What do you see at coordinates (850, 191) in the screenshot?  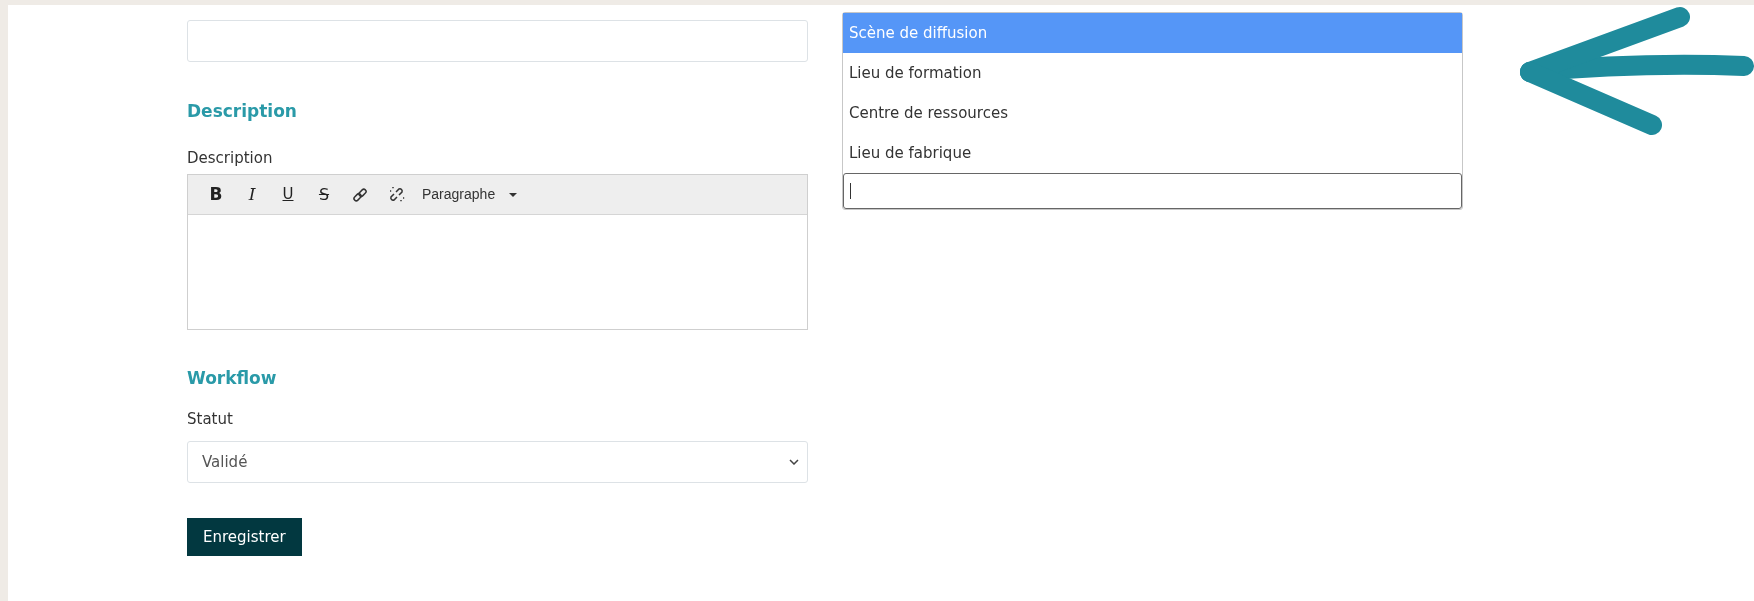 I see `text-cursor` at bounding box center [850, 191].